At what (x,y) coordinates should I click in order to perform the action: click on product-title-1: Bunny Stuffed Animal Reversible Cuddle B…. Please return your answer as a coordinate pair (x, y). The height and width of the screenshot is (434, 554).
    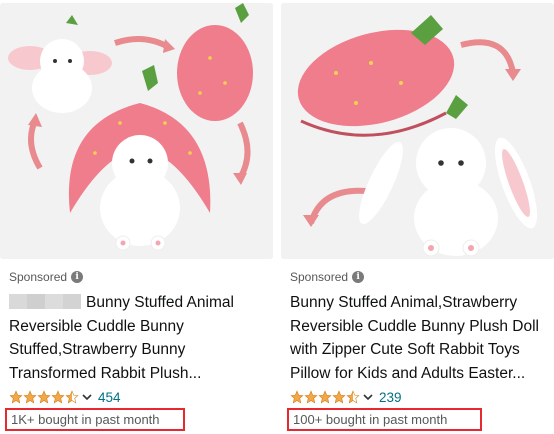
    Looking at the image, I should click on (140, 338).